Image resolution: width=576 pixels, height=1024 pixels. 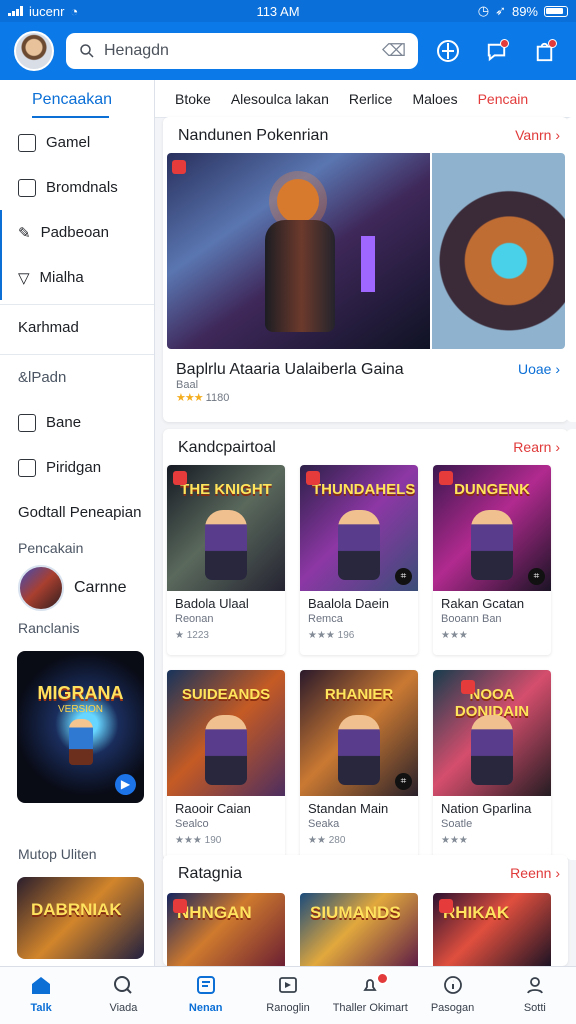 I want to click on clear-search-icon: ⌫, so click(x=394, y=51).